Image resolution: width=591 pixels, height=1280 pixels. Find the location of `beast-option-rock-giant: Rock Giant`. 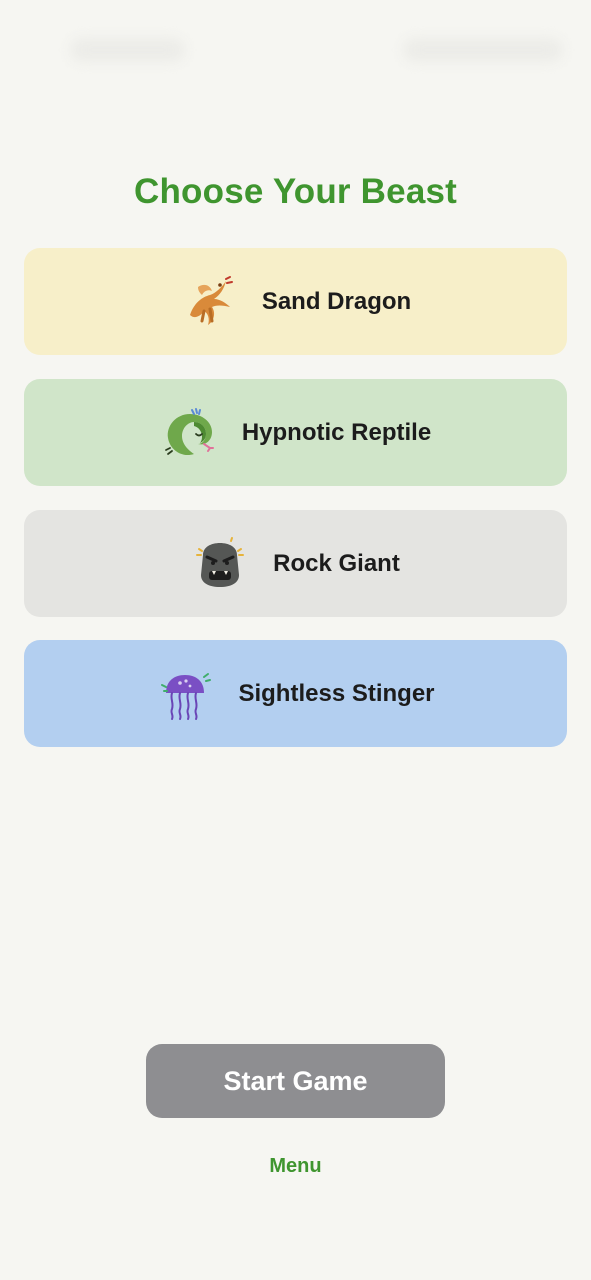

beast-option-rock-giant: Rock Giant is located at coordinates (295, 563).